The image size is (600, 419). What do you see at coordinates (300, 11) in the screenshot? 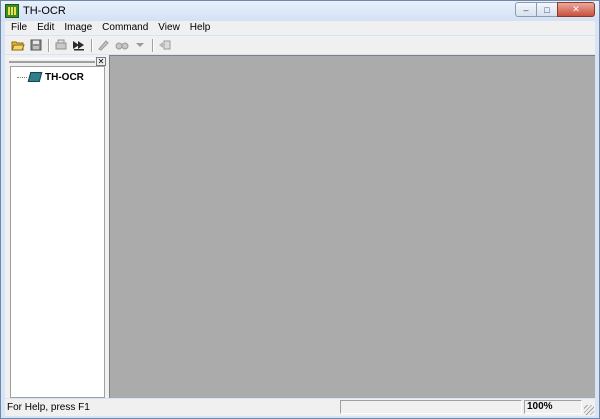
I see `title-bar: TH-OCR – □ ✕` at bounding box center [300, 11].